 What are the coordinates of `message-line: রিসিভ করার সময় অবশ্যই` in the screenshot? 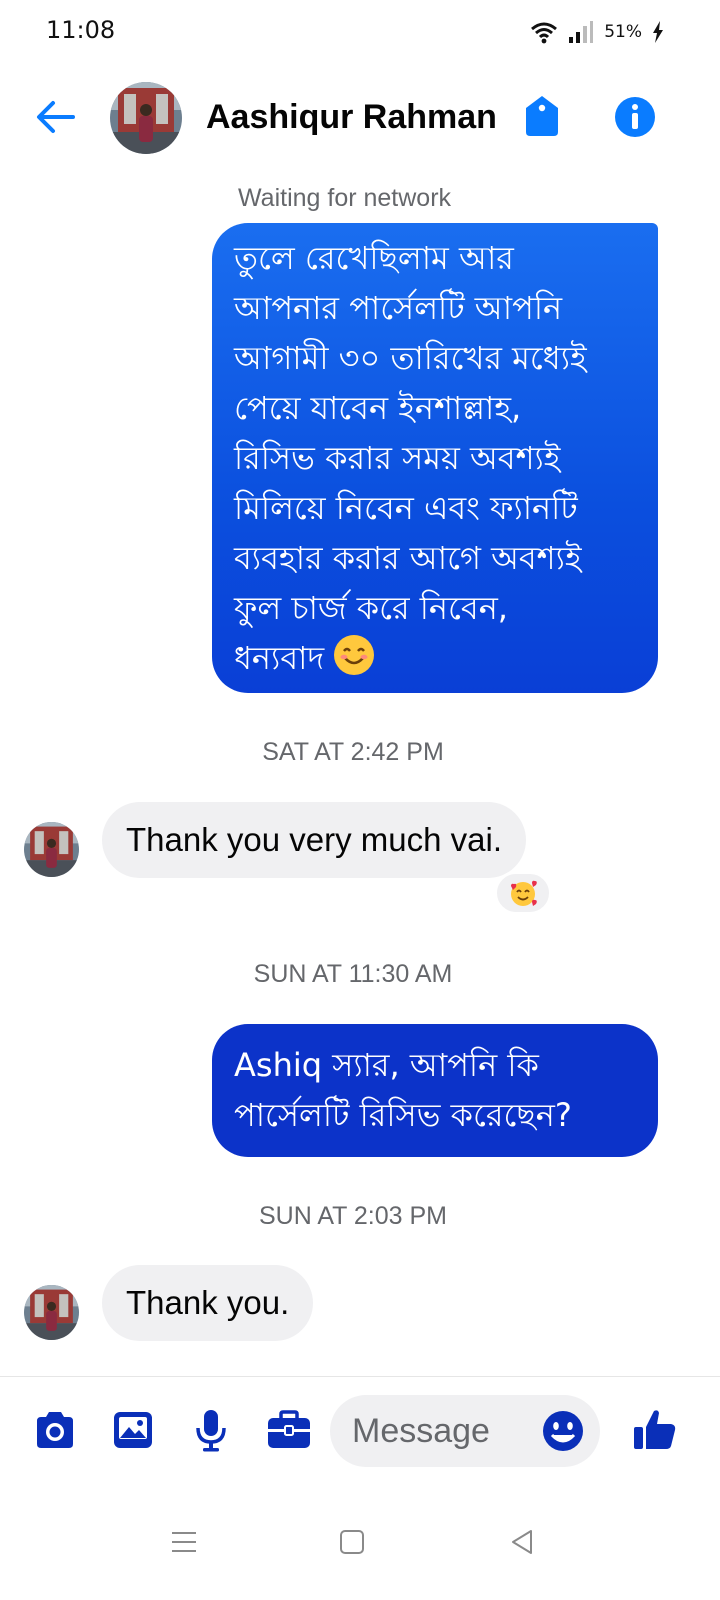 It's located at (397, 458).